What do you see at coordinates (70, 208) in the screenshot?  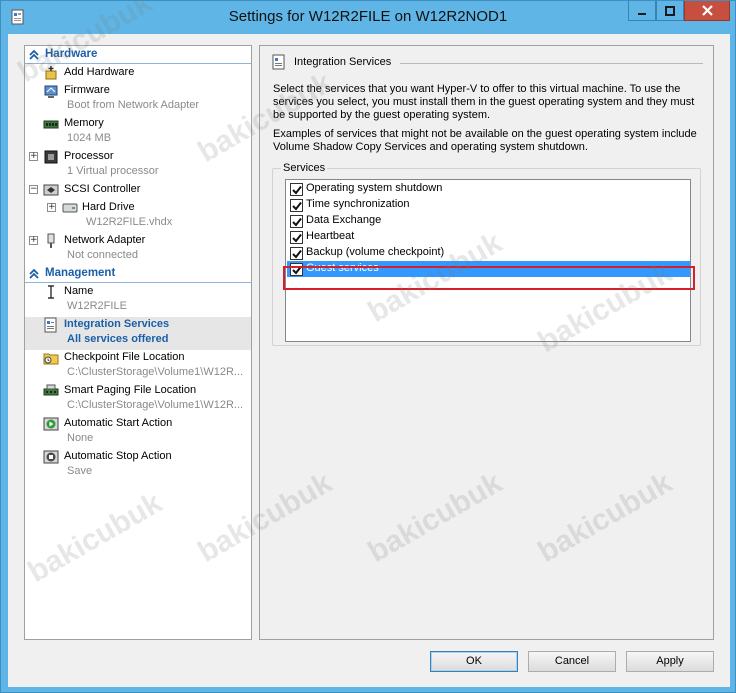 I see `hard-drive-icon` at bounding box center [70, 208].